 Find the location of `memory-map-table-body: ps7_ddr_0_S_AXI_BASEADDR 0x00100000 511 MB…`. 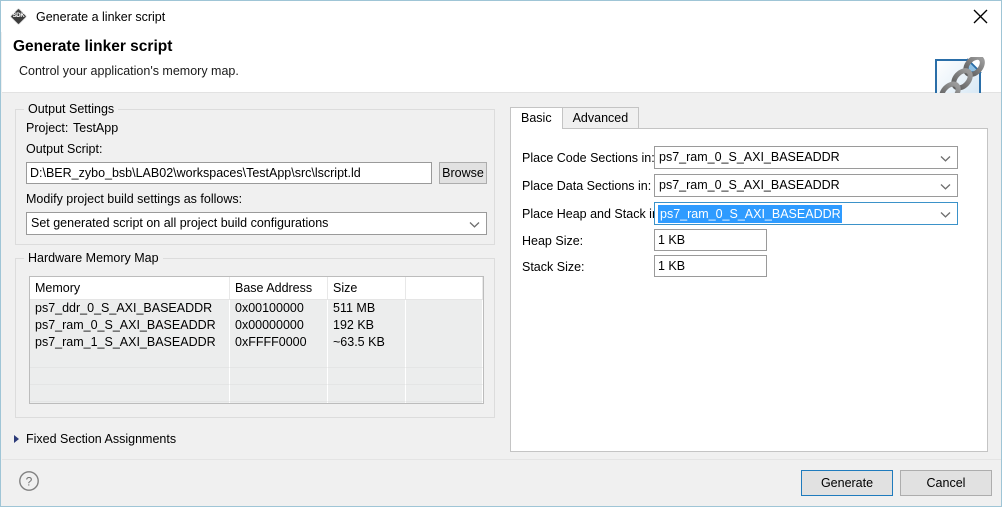

memory-map-table-body: ps7_ddr_0_S_AXI_BASEADDR 0x00100000 511 MB… is located at coordinates (256, 351).